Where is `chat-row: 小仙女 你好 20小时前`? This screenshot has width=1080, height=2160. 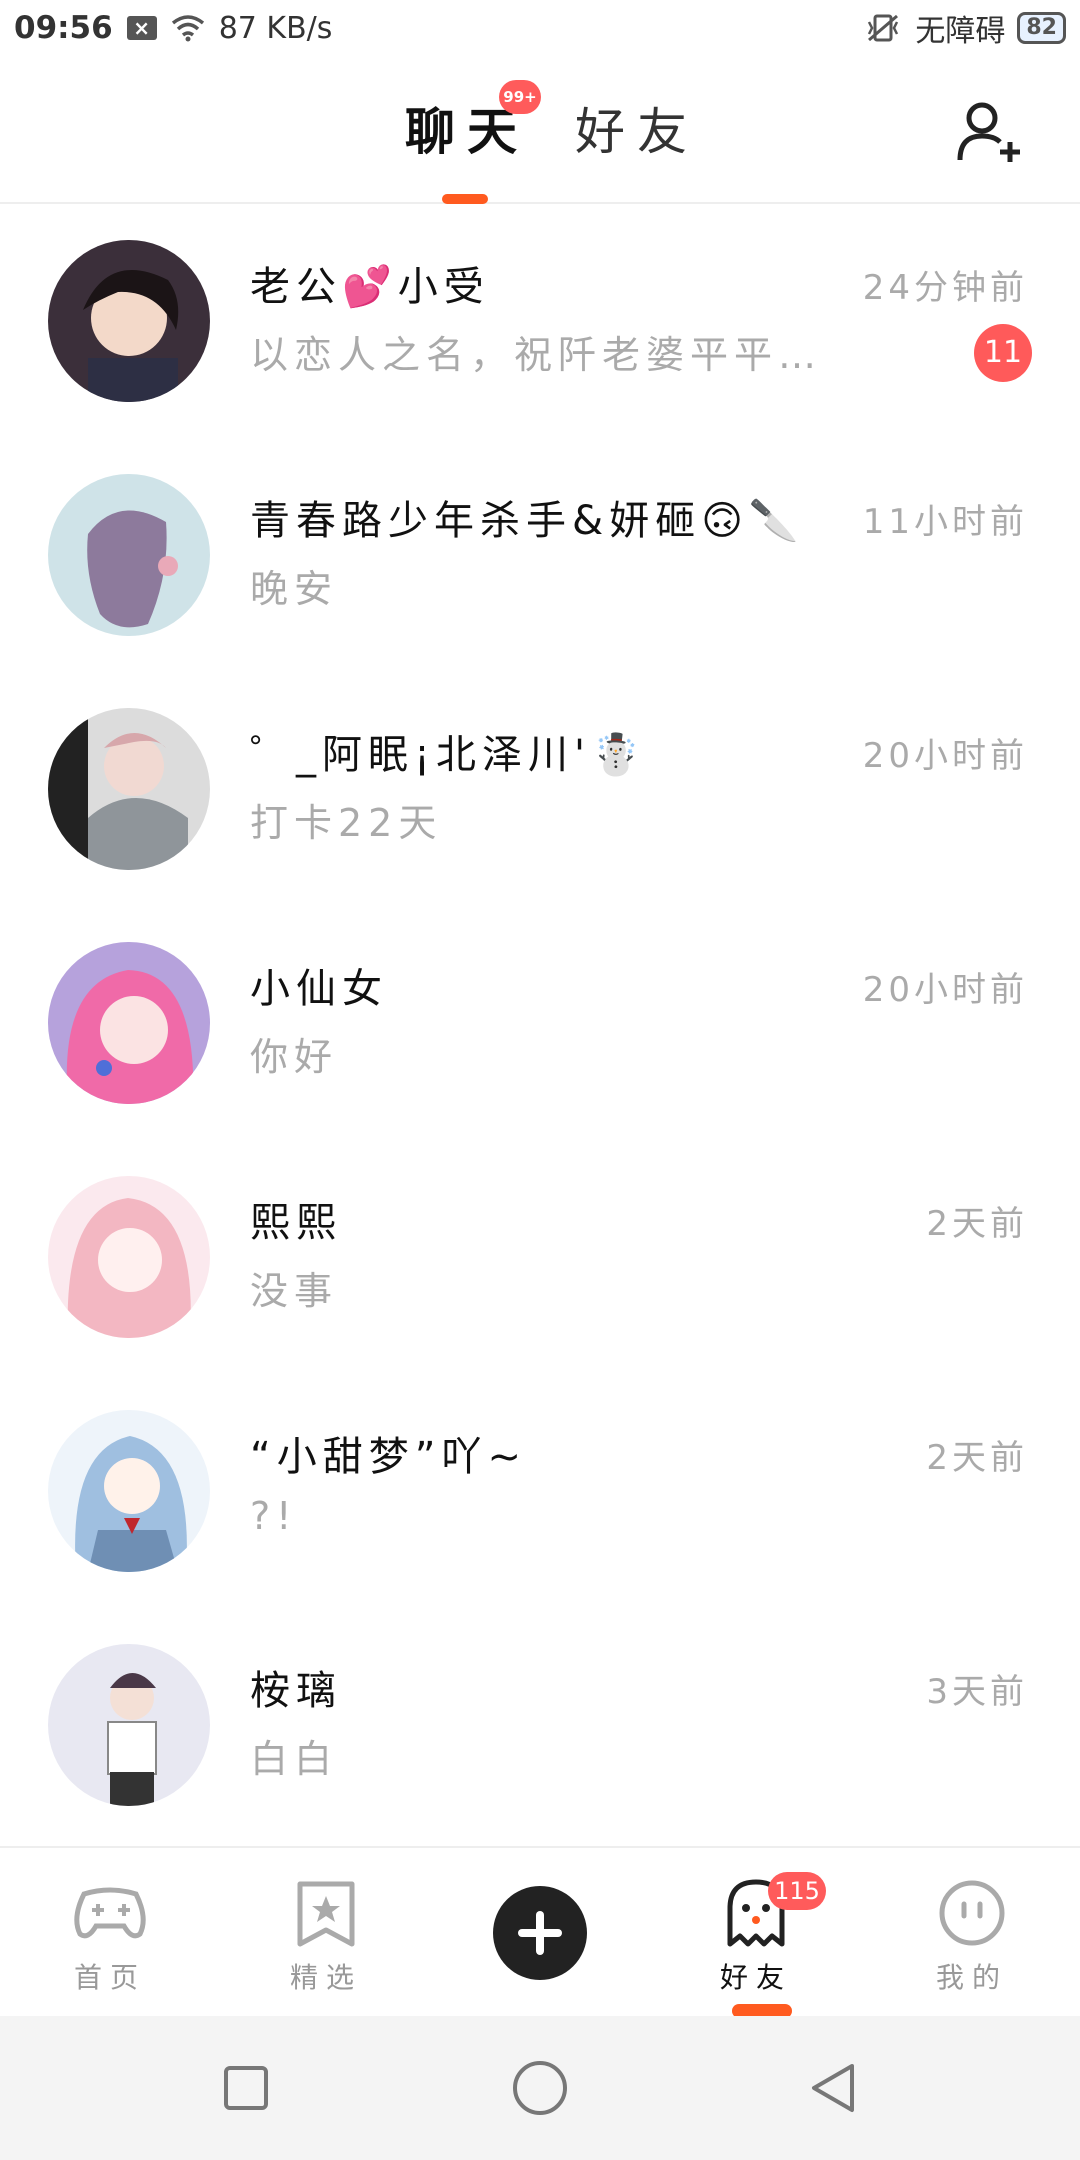
chat-row: 小仙女 你好 20小时前 is located at coordinates (540, 1025).